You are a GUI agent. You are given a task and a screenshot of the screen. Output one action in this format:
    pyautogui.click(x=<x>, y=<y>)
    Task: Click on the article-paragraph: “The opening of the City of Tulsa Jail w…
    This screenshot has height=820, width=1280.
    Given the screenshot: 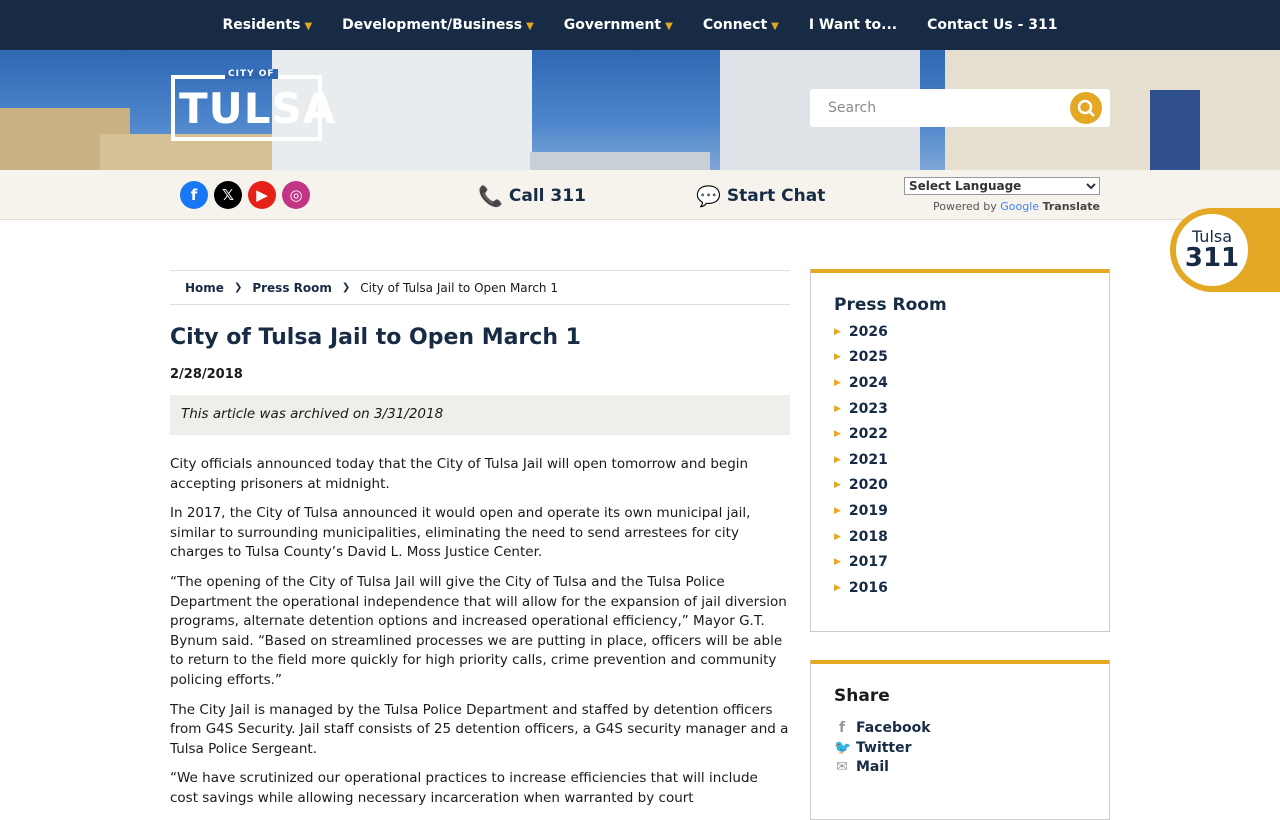 What is the action you would take?
    pyautogui.click(x=478, y=630)
    